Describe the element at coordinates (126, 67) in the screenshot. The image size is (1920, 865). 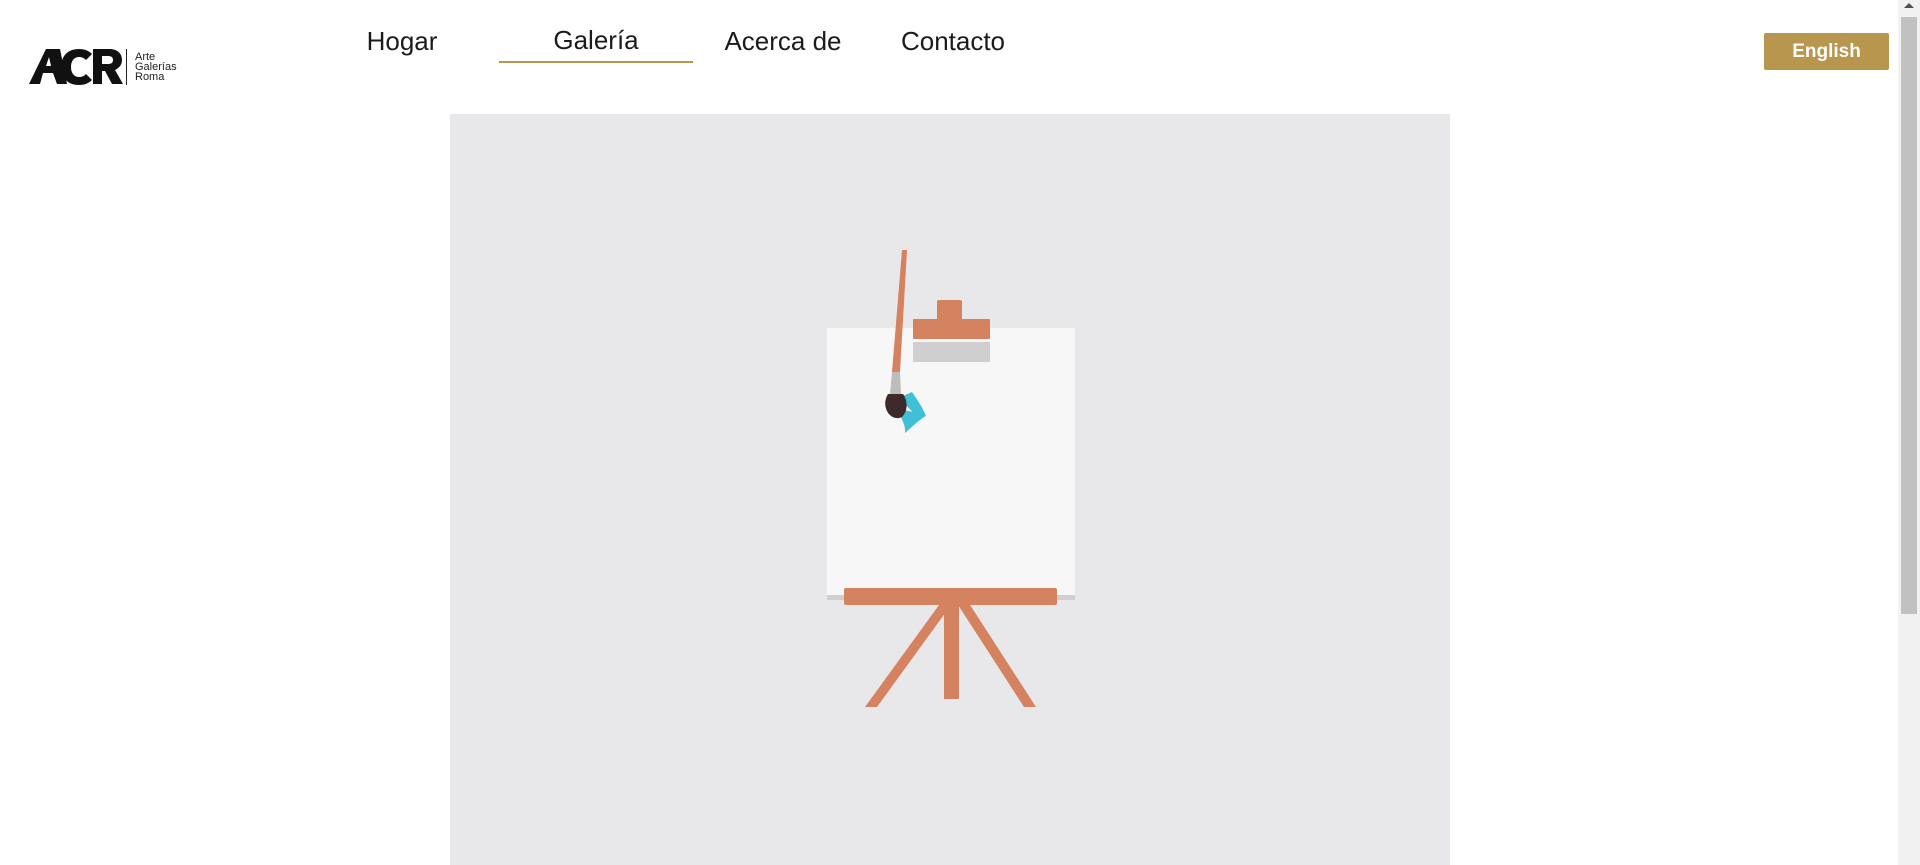
I see `logo-divider` at that location.